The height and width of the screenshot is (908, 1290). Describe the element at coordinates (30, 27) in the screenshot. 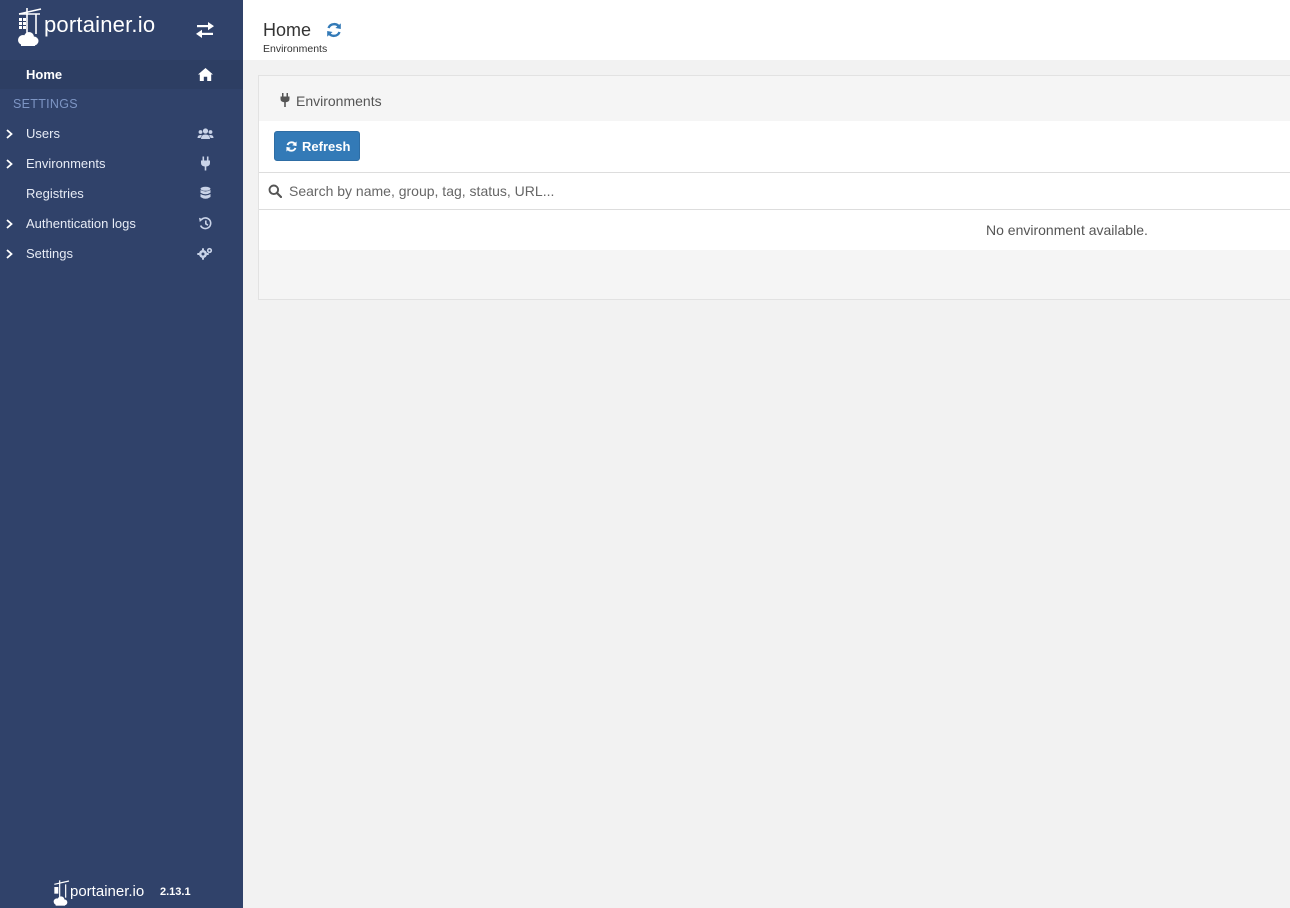

I see `portainer-logo-icon` at that location.